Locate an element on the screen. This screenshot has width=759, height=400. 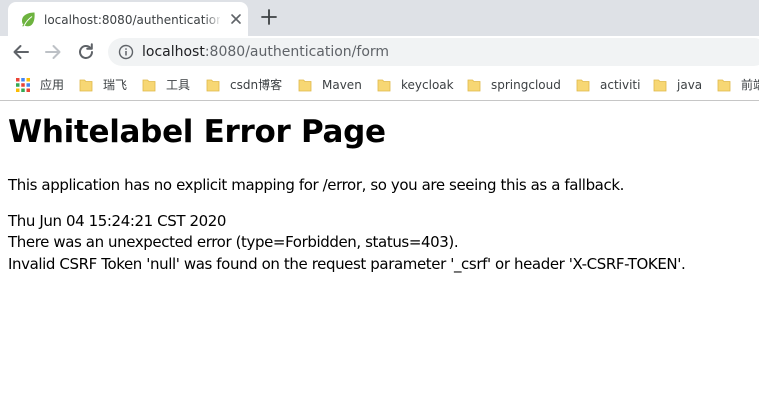
address-bar: localhost:8080/authentication/form is located at coordinates (433, 52).